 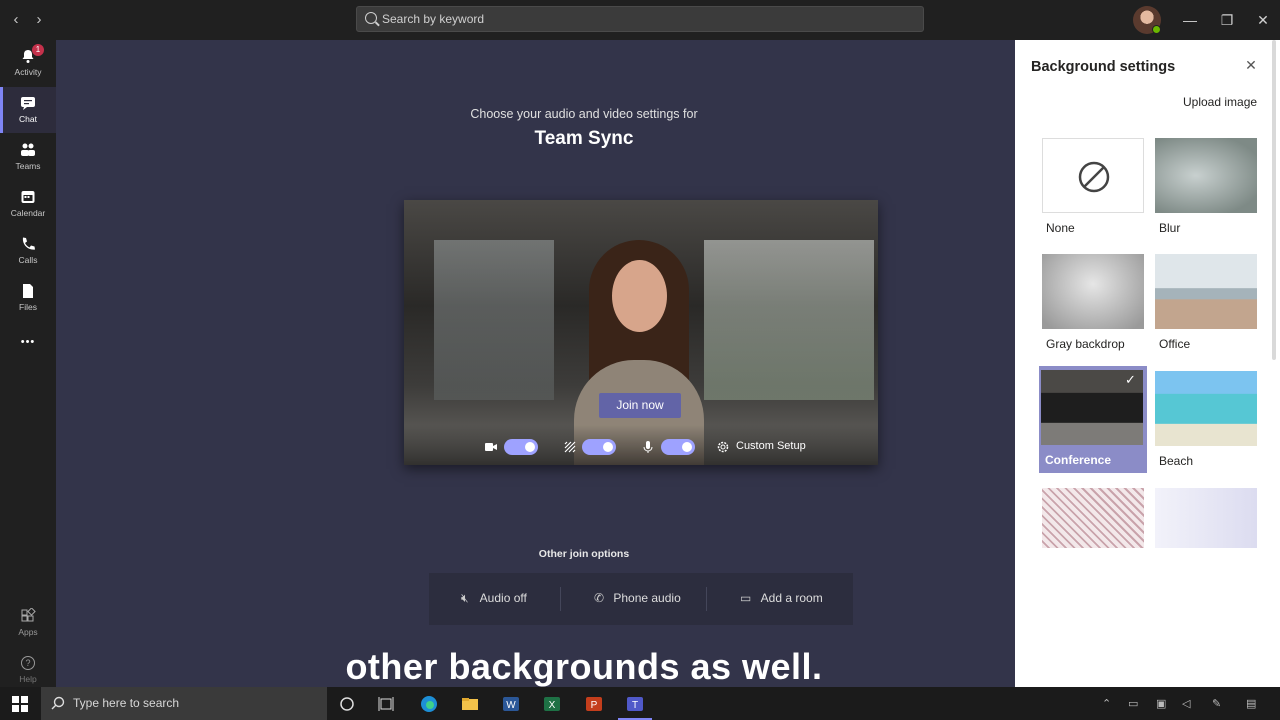 What do you see at coordinates (1190, 20) in the screenshot?
I see `minimize-button: —` at bounding box center [1190, 20].